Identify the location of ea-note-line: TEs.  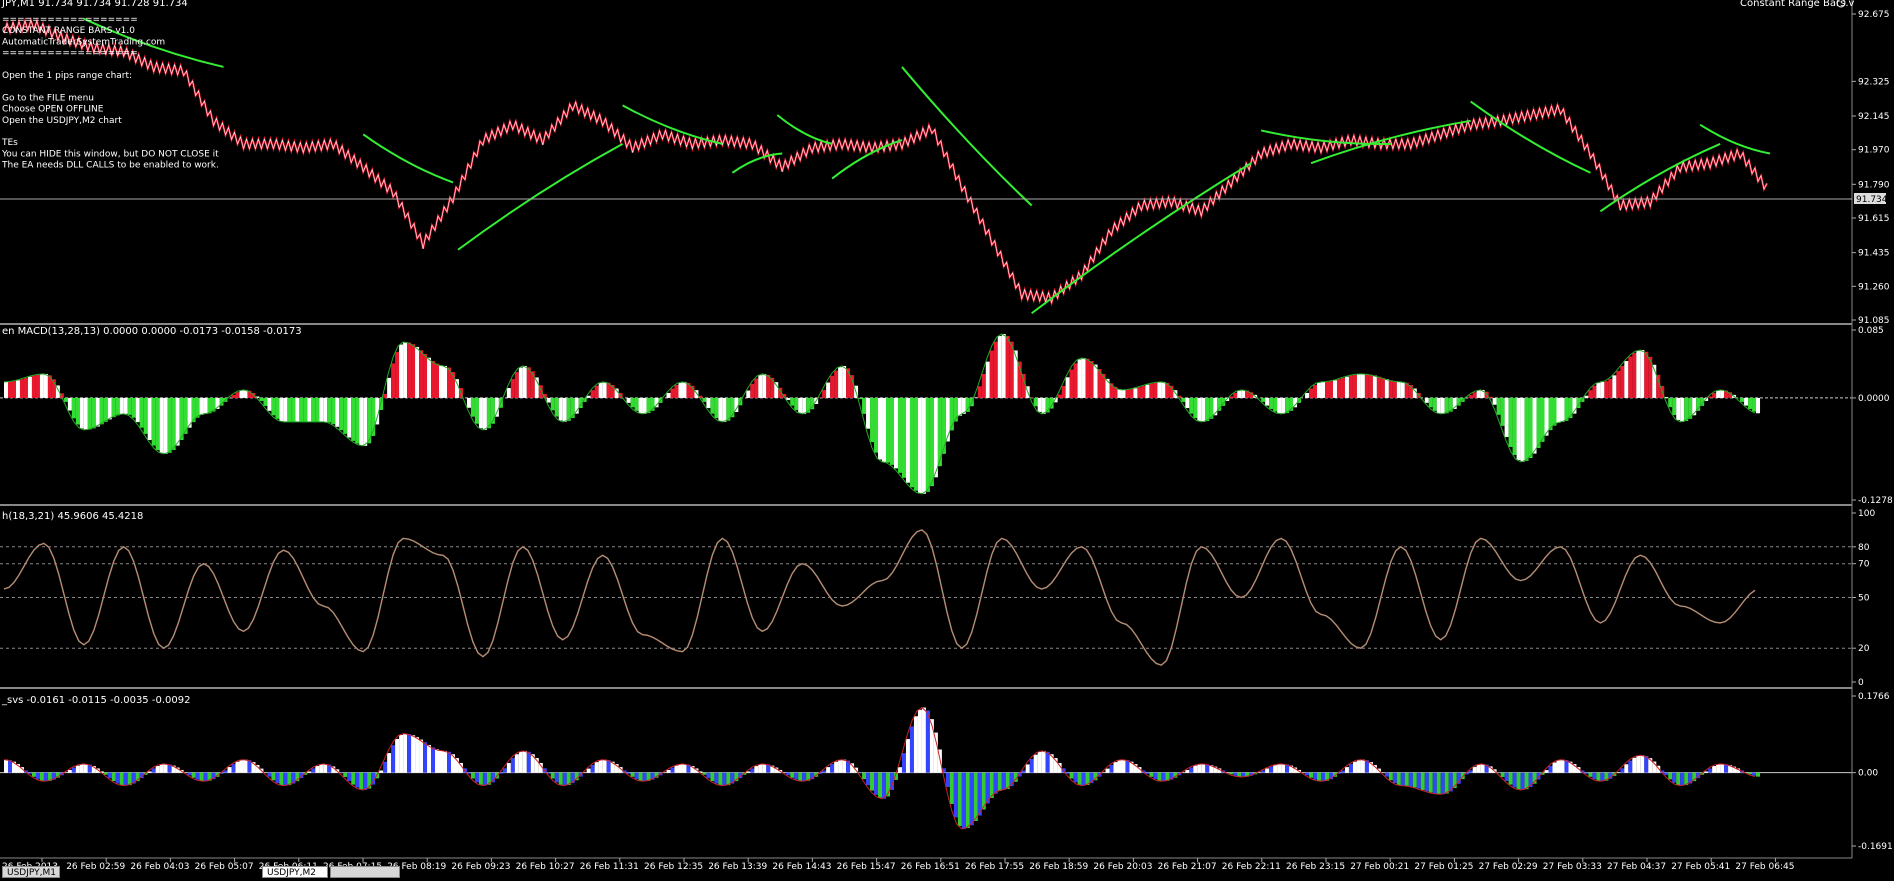
(9, 143).